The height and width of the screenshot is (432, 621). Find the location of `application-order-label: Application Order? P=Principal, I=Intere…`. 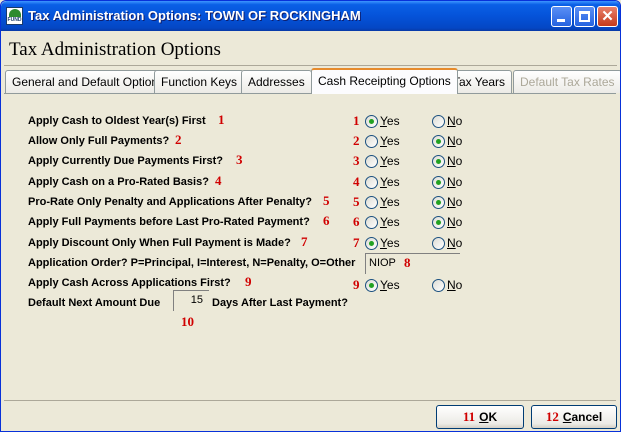

application-order-label: Application Order? P=Principal, I=Intere… is located at coordinates (192, 263).